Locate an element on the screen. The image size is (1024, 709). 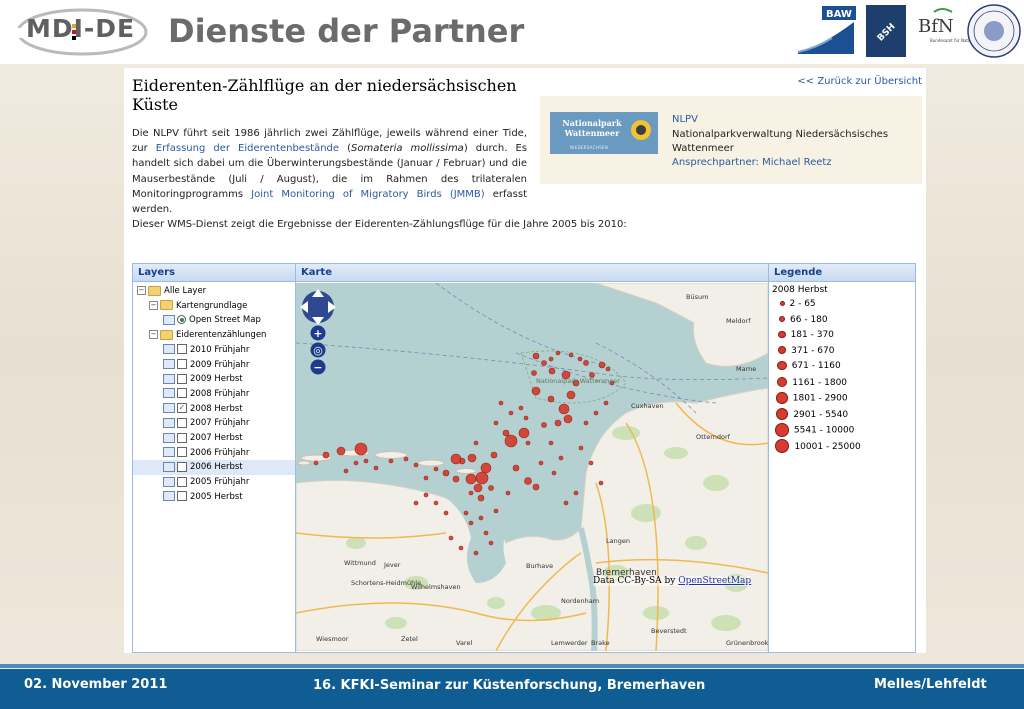
map-place-label: Langen is located at coordinates (618, 541).